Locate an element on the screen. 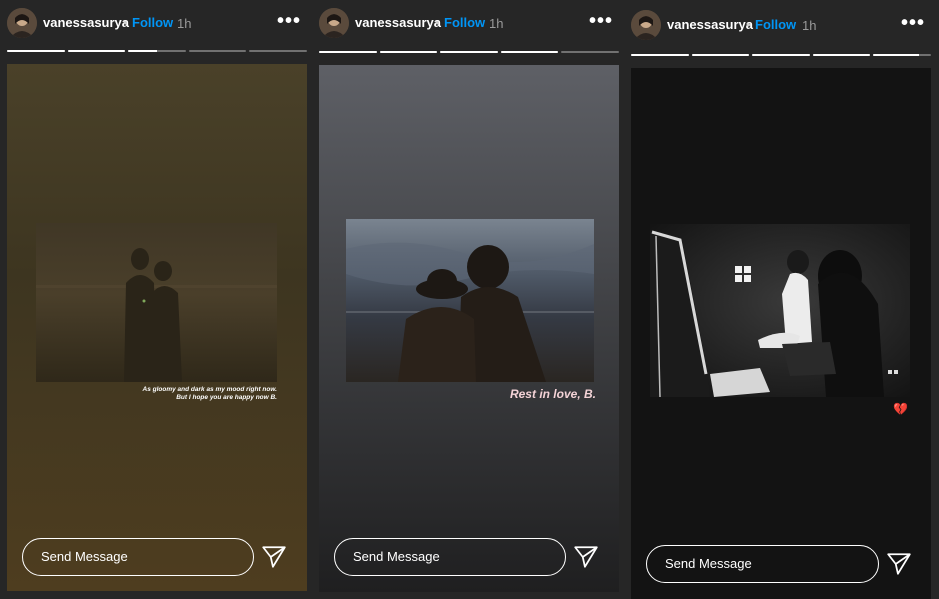 The height and width of the screenshot is (599, 939). story-caption: Rest in love, B. is located at coordinates (471, 394).